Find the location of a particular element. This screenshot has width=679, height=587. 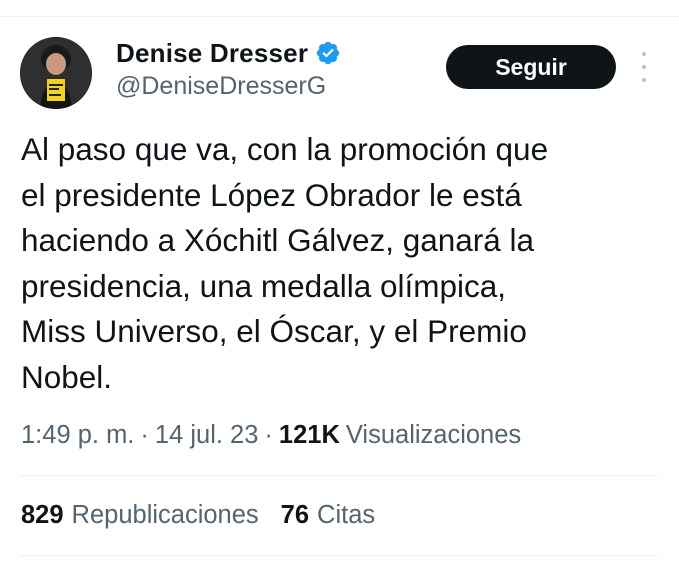

reposts-count: 829 is located at coordinates (42, 515).